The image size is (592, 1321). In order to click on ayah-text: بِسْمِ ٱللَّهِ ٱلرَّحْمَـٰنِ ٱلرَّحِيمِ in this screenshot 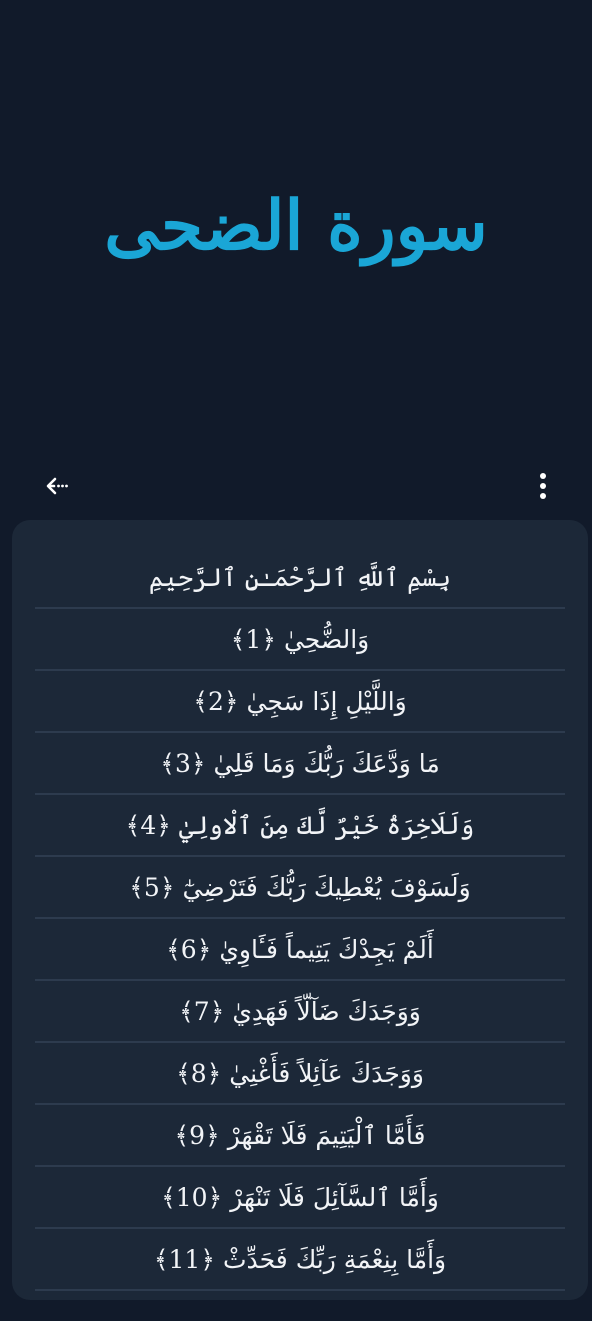, I will do `click(300, 577)`.